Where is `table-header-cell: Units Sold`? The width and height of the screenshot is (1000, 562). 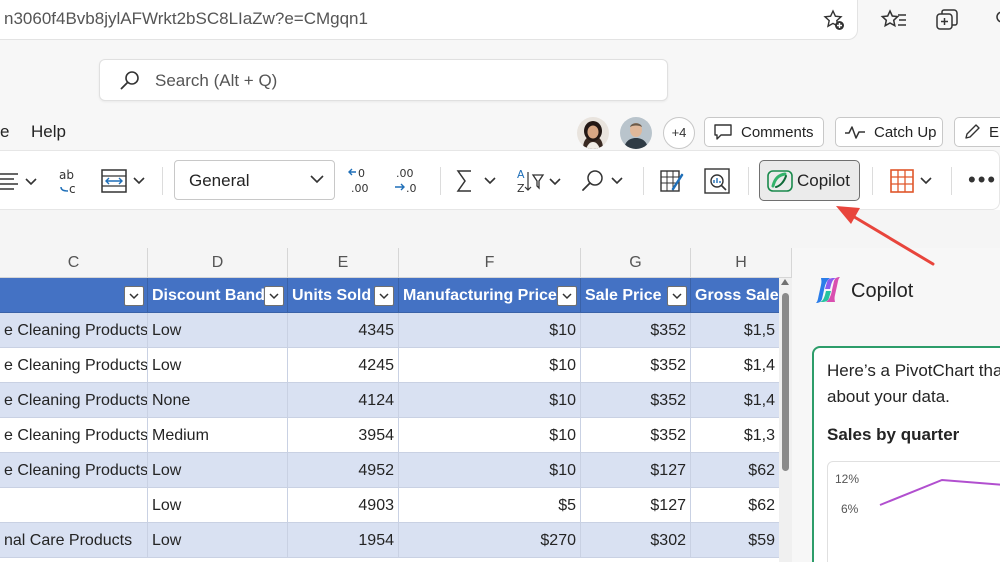
table-header-cell: Units Sold is located at coordinates (343, 295).